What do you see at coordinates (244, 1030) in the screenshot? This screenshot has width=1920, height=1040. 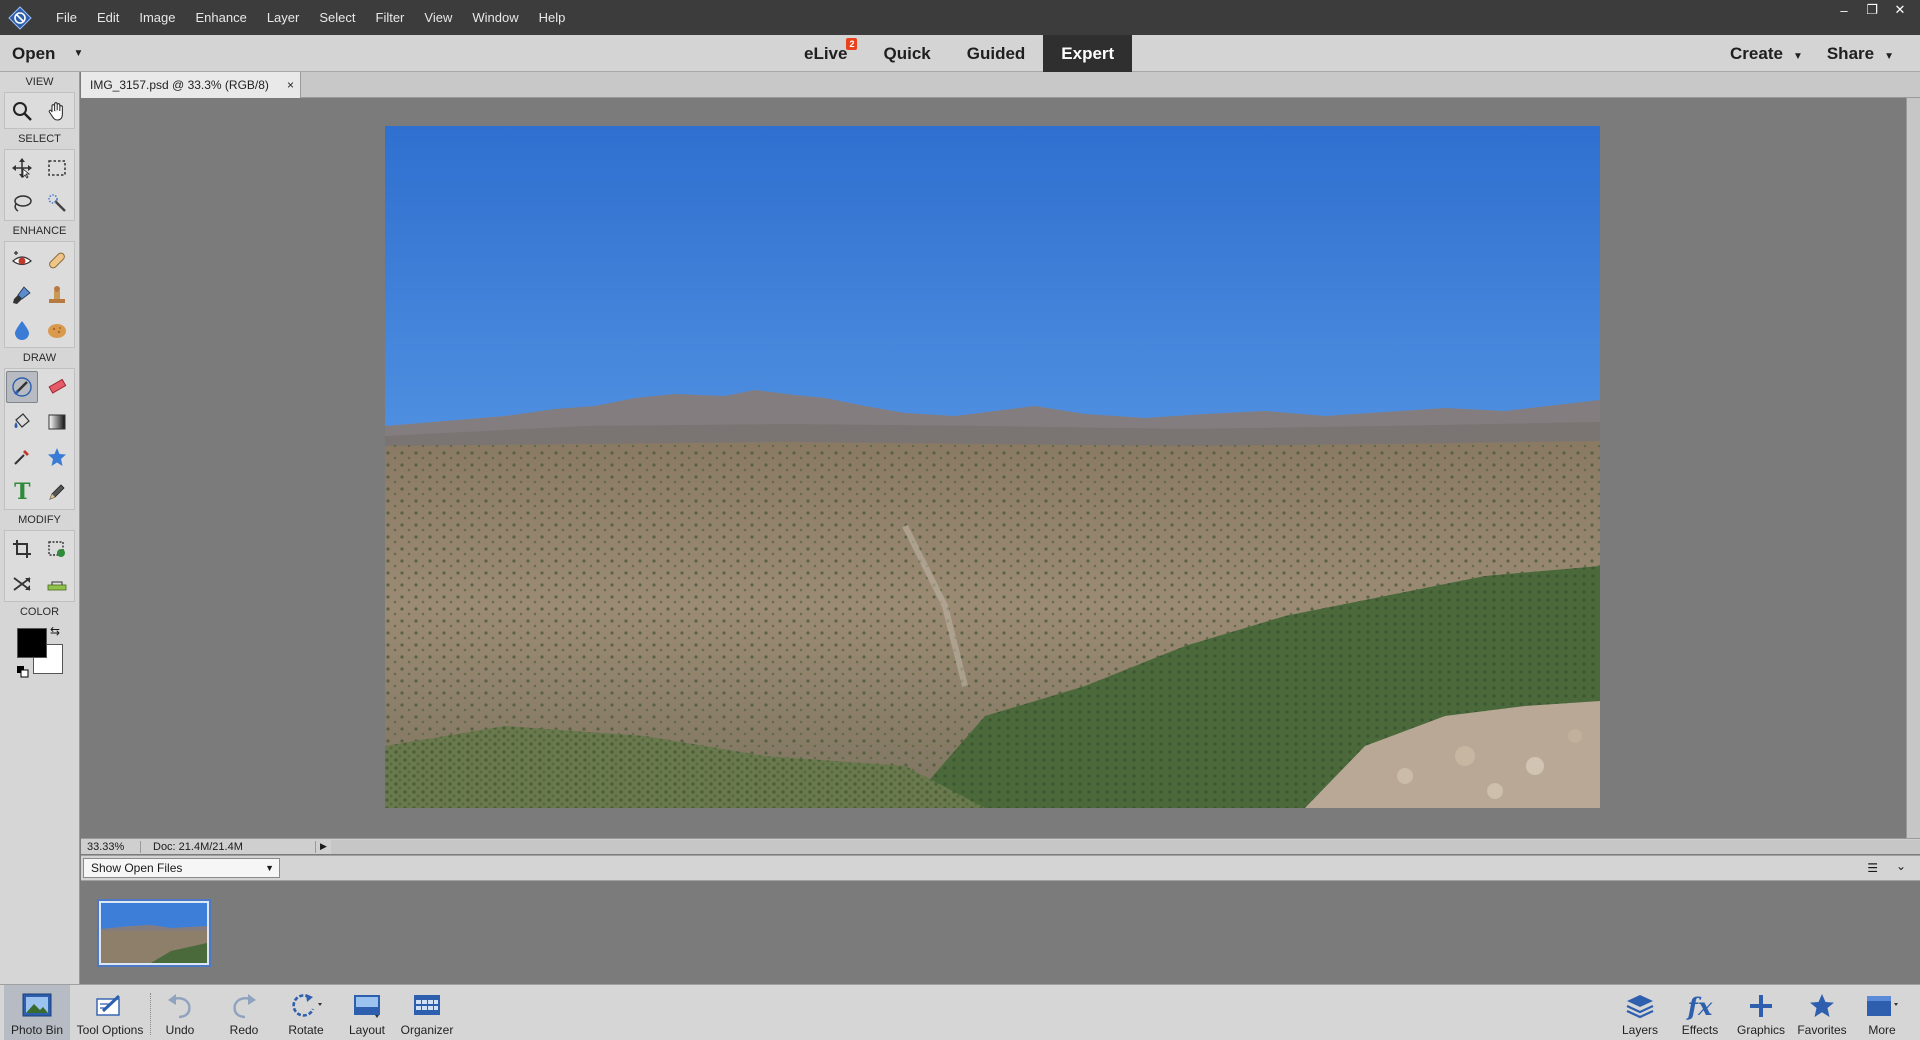 I see `redo-label: Redo` at bounding box center [244, 1030].